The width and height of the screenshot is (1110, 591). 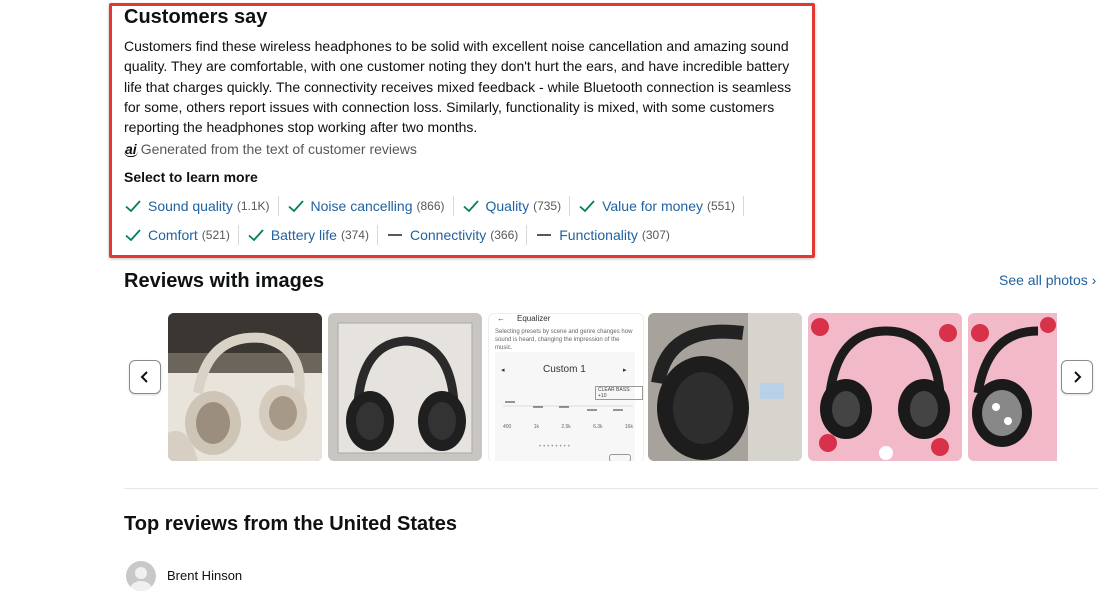 I want to click on ai-icon: ai, so click(x=131, y=148).